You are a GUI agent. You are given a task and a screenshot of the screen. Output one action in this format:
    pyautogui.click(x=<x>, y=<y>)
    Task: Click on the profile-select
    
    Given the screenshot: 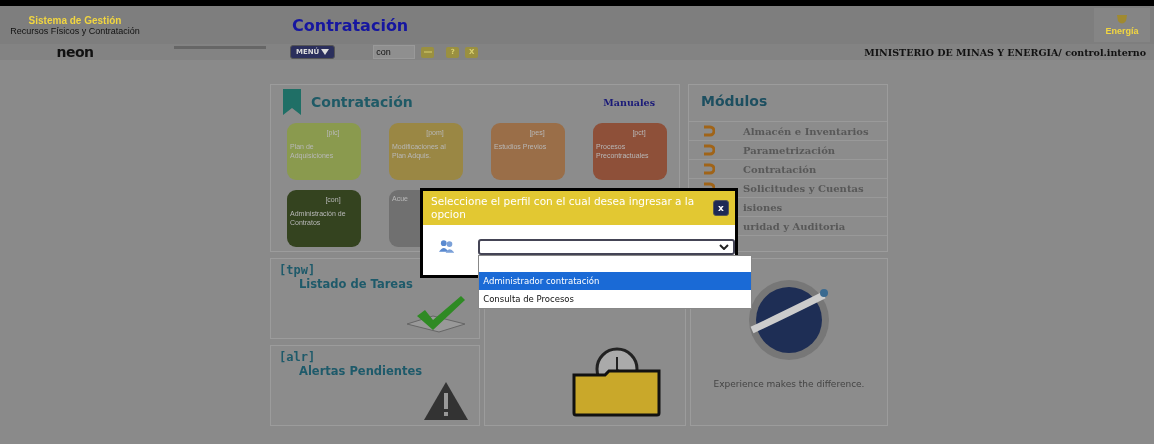 What is the action you would take?
    pyautogui.click(x=606, y=247)
    